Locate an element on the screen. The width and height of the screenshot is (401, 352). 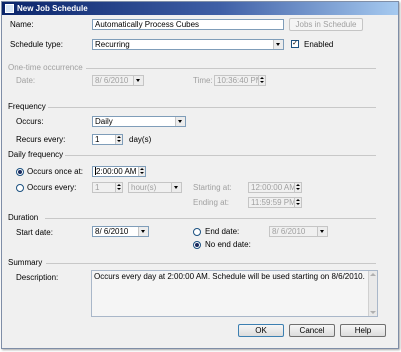
occurs-every-unit-value: hour(s) is located at coordinates (144, 187).